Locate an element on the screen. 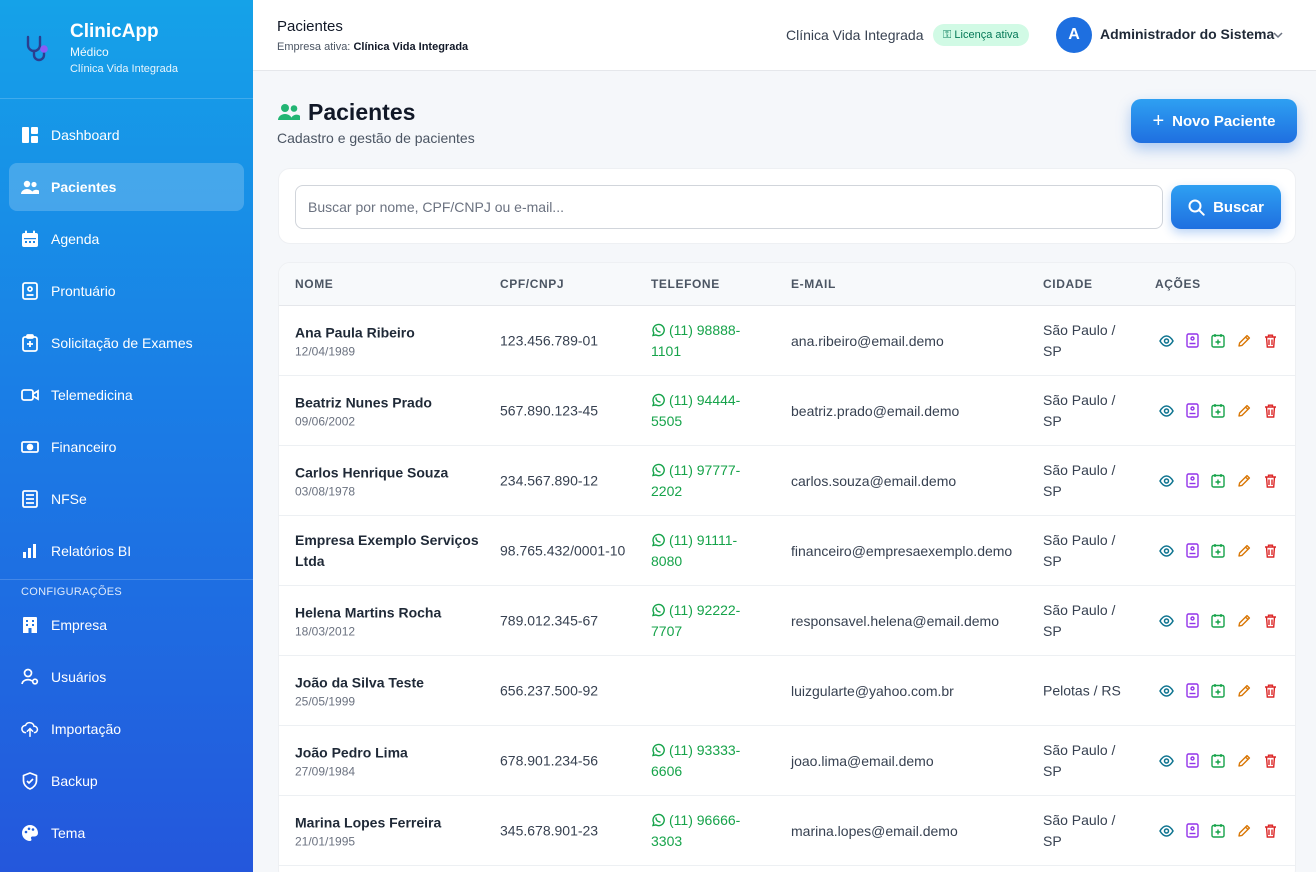  brand-clinic: Clínica Vida Integrada is located at coordinates (124, 69).